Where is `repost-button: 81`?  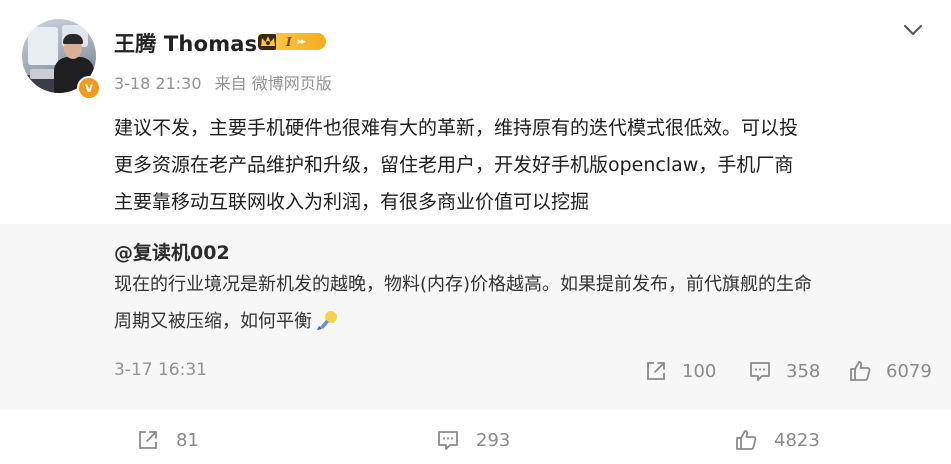
repost-button: 81 is located at coordinates (167, 440).